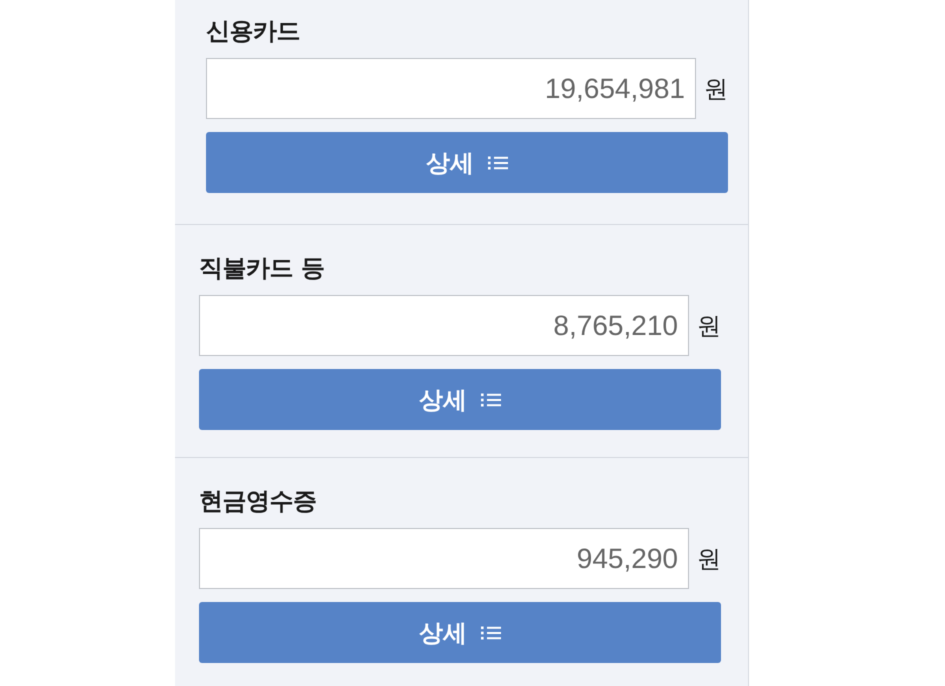 The width and height of the screenshot is (945, 686). Describe the element at coordinates (257, 501) in the screenshot. I see `section-label: 현금영수증` at that location.